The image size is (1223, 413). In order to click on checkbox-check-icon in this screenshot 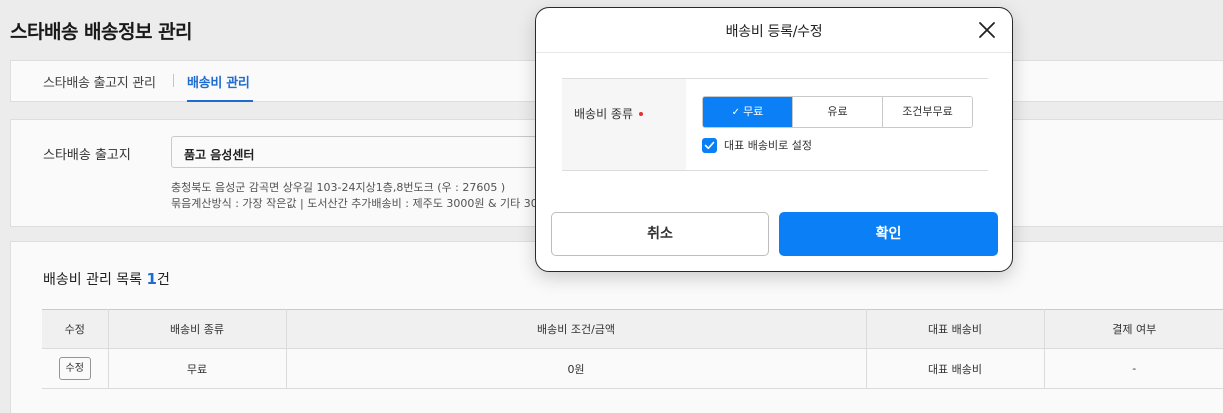, I will do `click(709, 145)`.